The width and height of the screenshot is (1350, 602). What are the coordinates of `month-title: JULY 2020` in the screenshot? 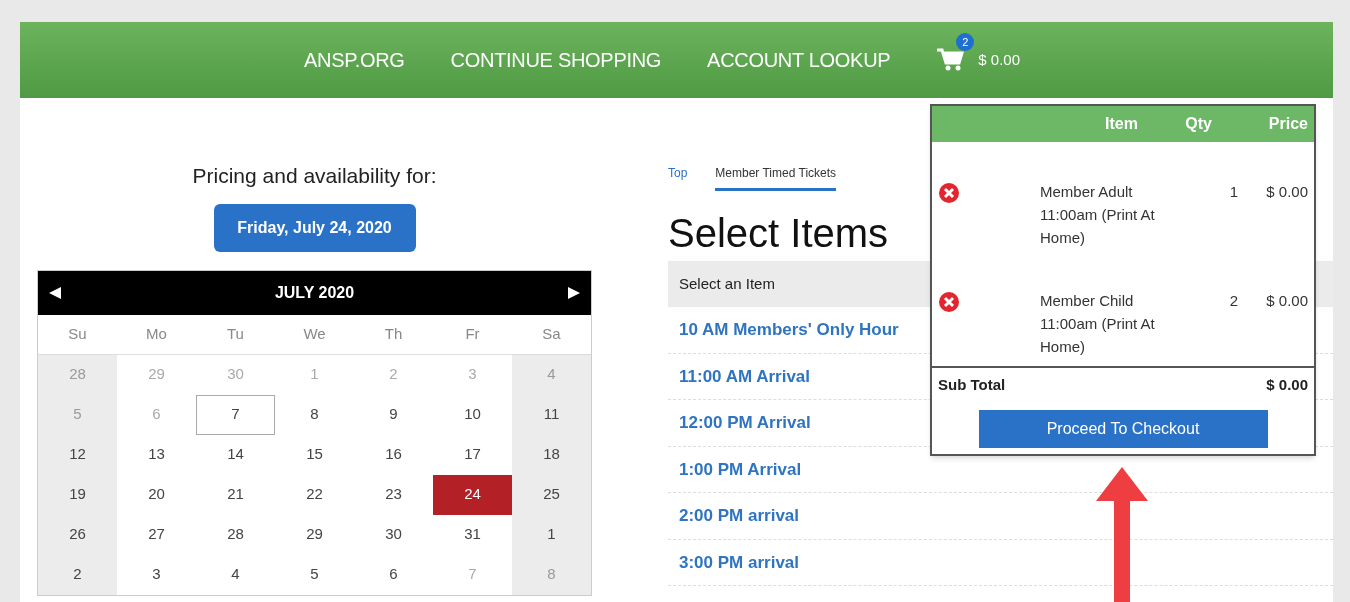 It's located at (314, 292).